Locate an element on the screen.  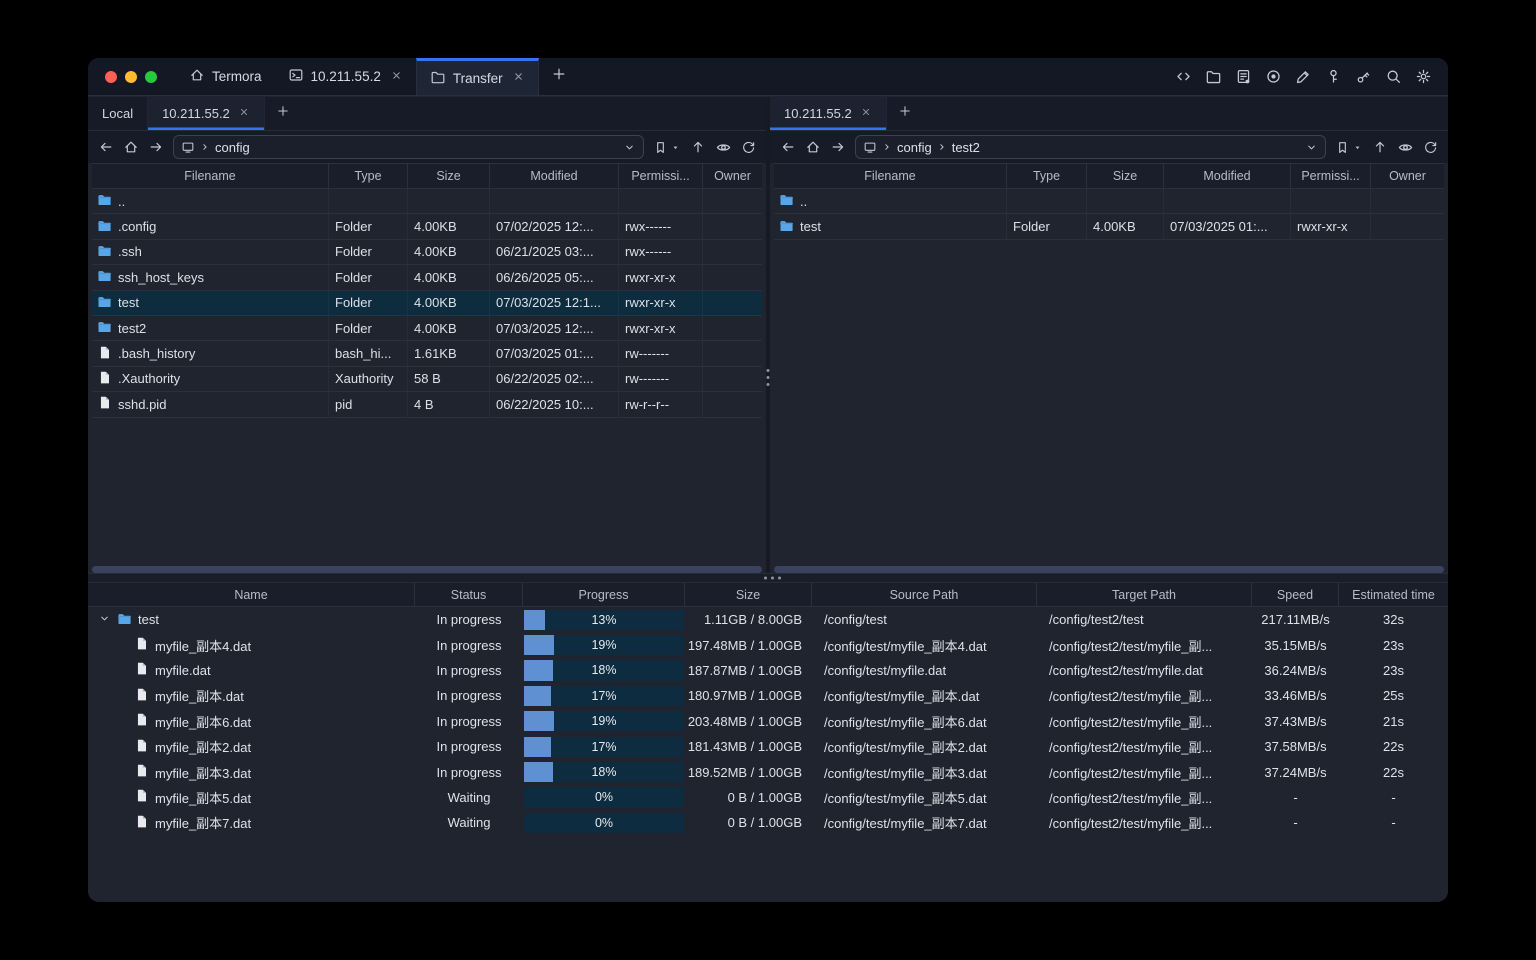
main-tab-10-211-55-2: 10.211.55.2 is located at coordinates (345, 76).